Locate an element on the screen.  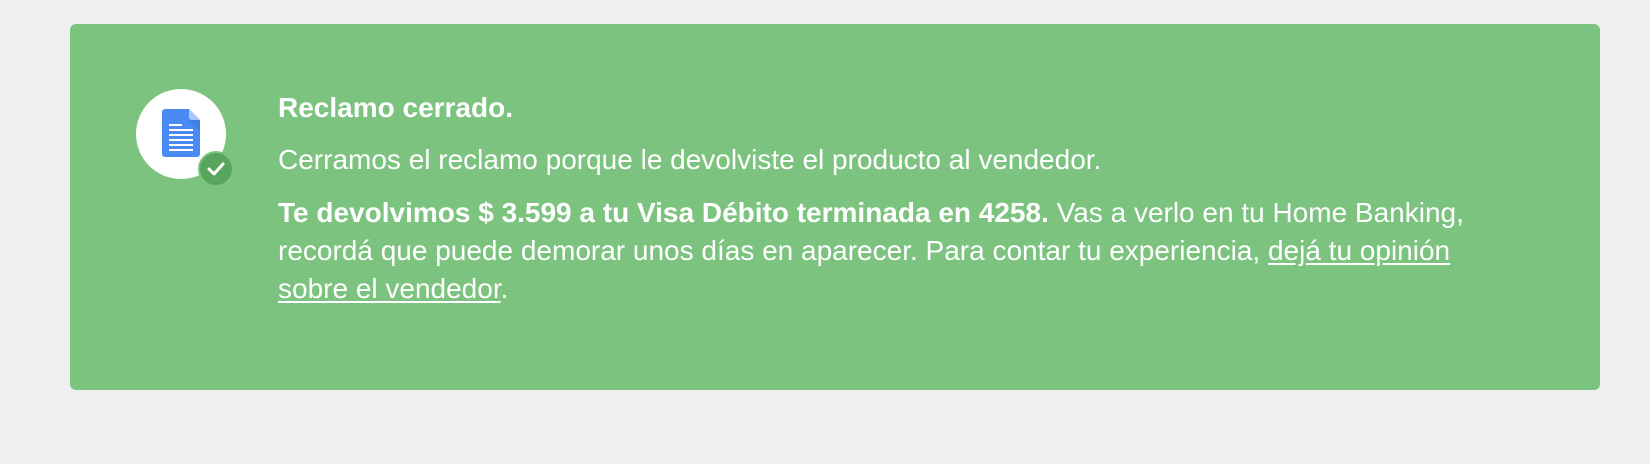
document-icon is located at coordinates (181, 133).